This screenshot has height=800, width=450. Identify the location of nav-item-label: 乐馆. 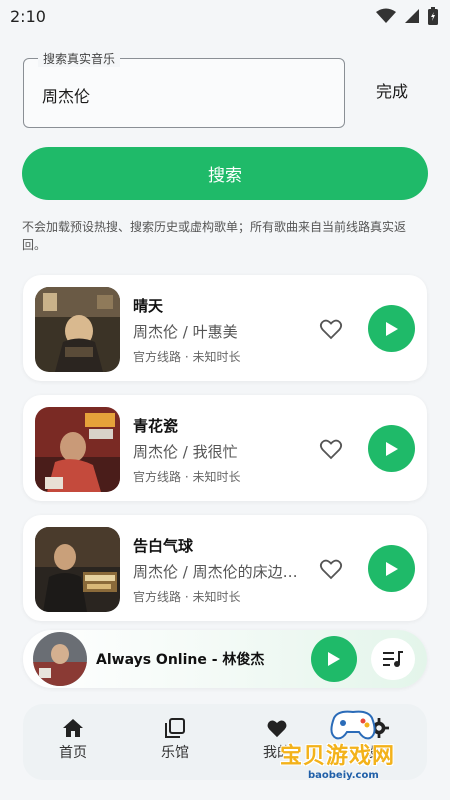
(175, 753).